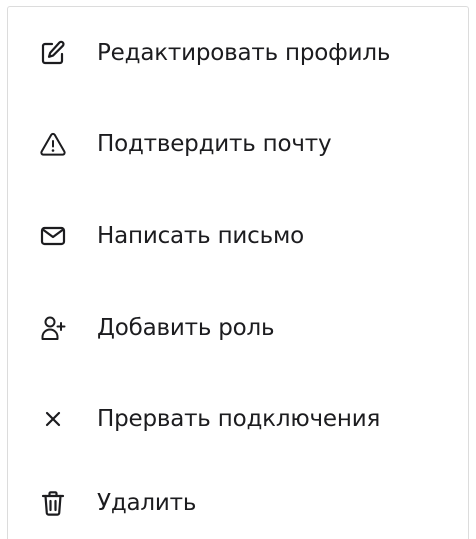 This screenshot has height=539, width=476. I want to click on menu-item-confirm-email: Подтвердить почту, so click(238, 144).